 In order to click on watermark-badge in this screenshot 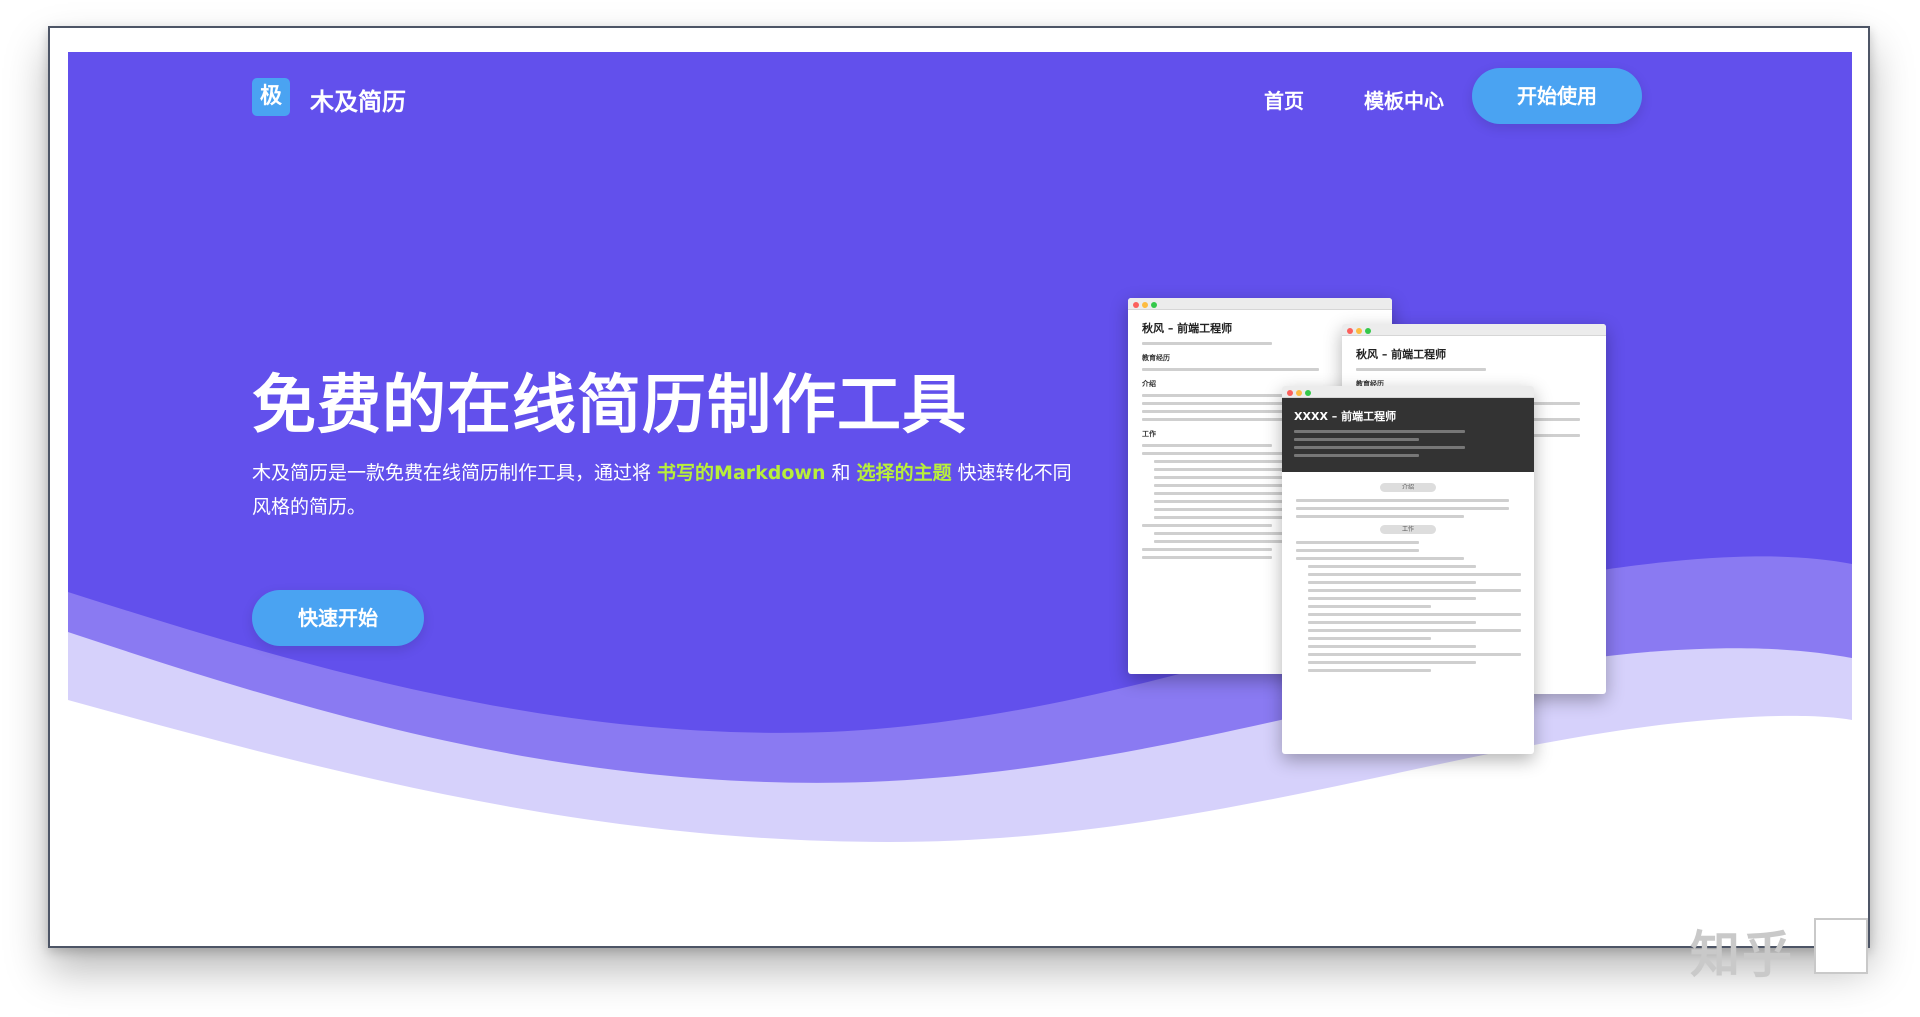, I will do `click(1841, 946)`.